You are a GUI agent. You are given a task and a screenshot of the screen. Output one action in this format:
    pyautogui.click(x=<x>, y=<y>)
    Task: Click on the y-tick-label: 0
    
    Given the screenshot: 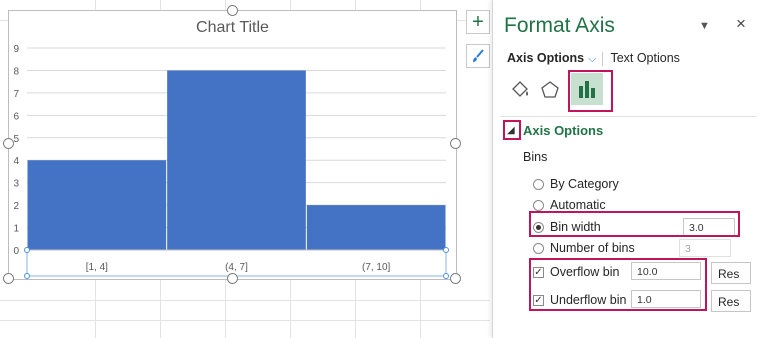 What is the action you would take?
    pyautogui.click(x=16, y=251)
    